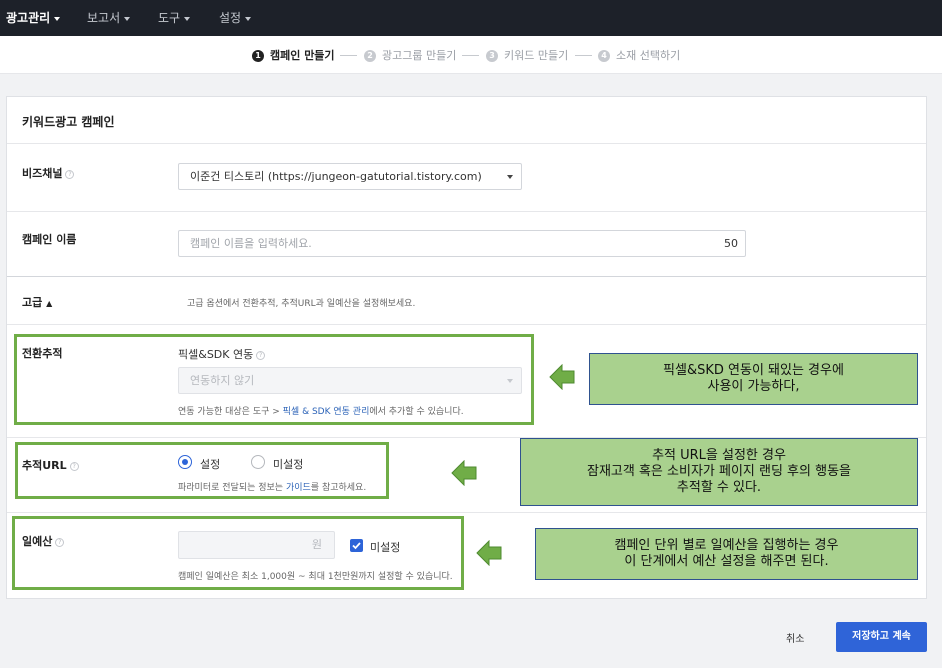 The image size is (942, 668). Describe the element at coordinates (726, 545) in the screenshot. I see `callout-line: 캠페인 단위 별로 일예산을 집행하는 경우` at that location.